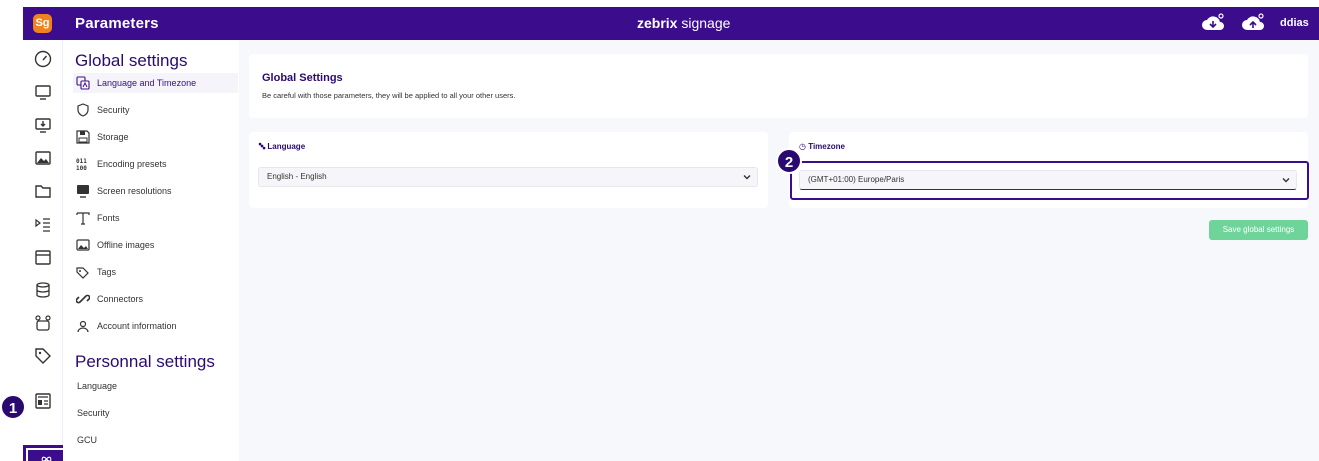 The height and width of the screenshot is (461, 1319). What do you see at coordinates (120, 299) in the screenshot?
I see `menu-item-label: Connectors` at bounding box center [120, 299].